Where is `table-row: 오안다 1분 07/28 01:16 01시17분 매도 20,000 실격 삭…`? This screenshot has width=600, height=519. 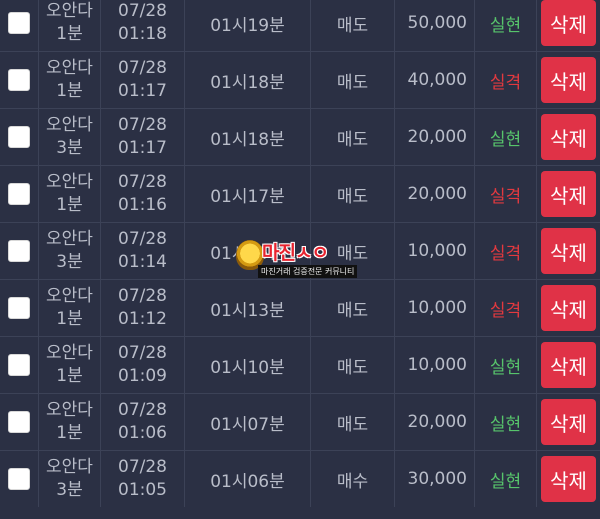 table-row: 오안다 1분 07/28 01:16 01시17분 매도 20,000 실격 삭… is located at coordinates (300, 193).